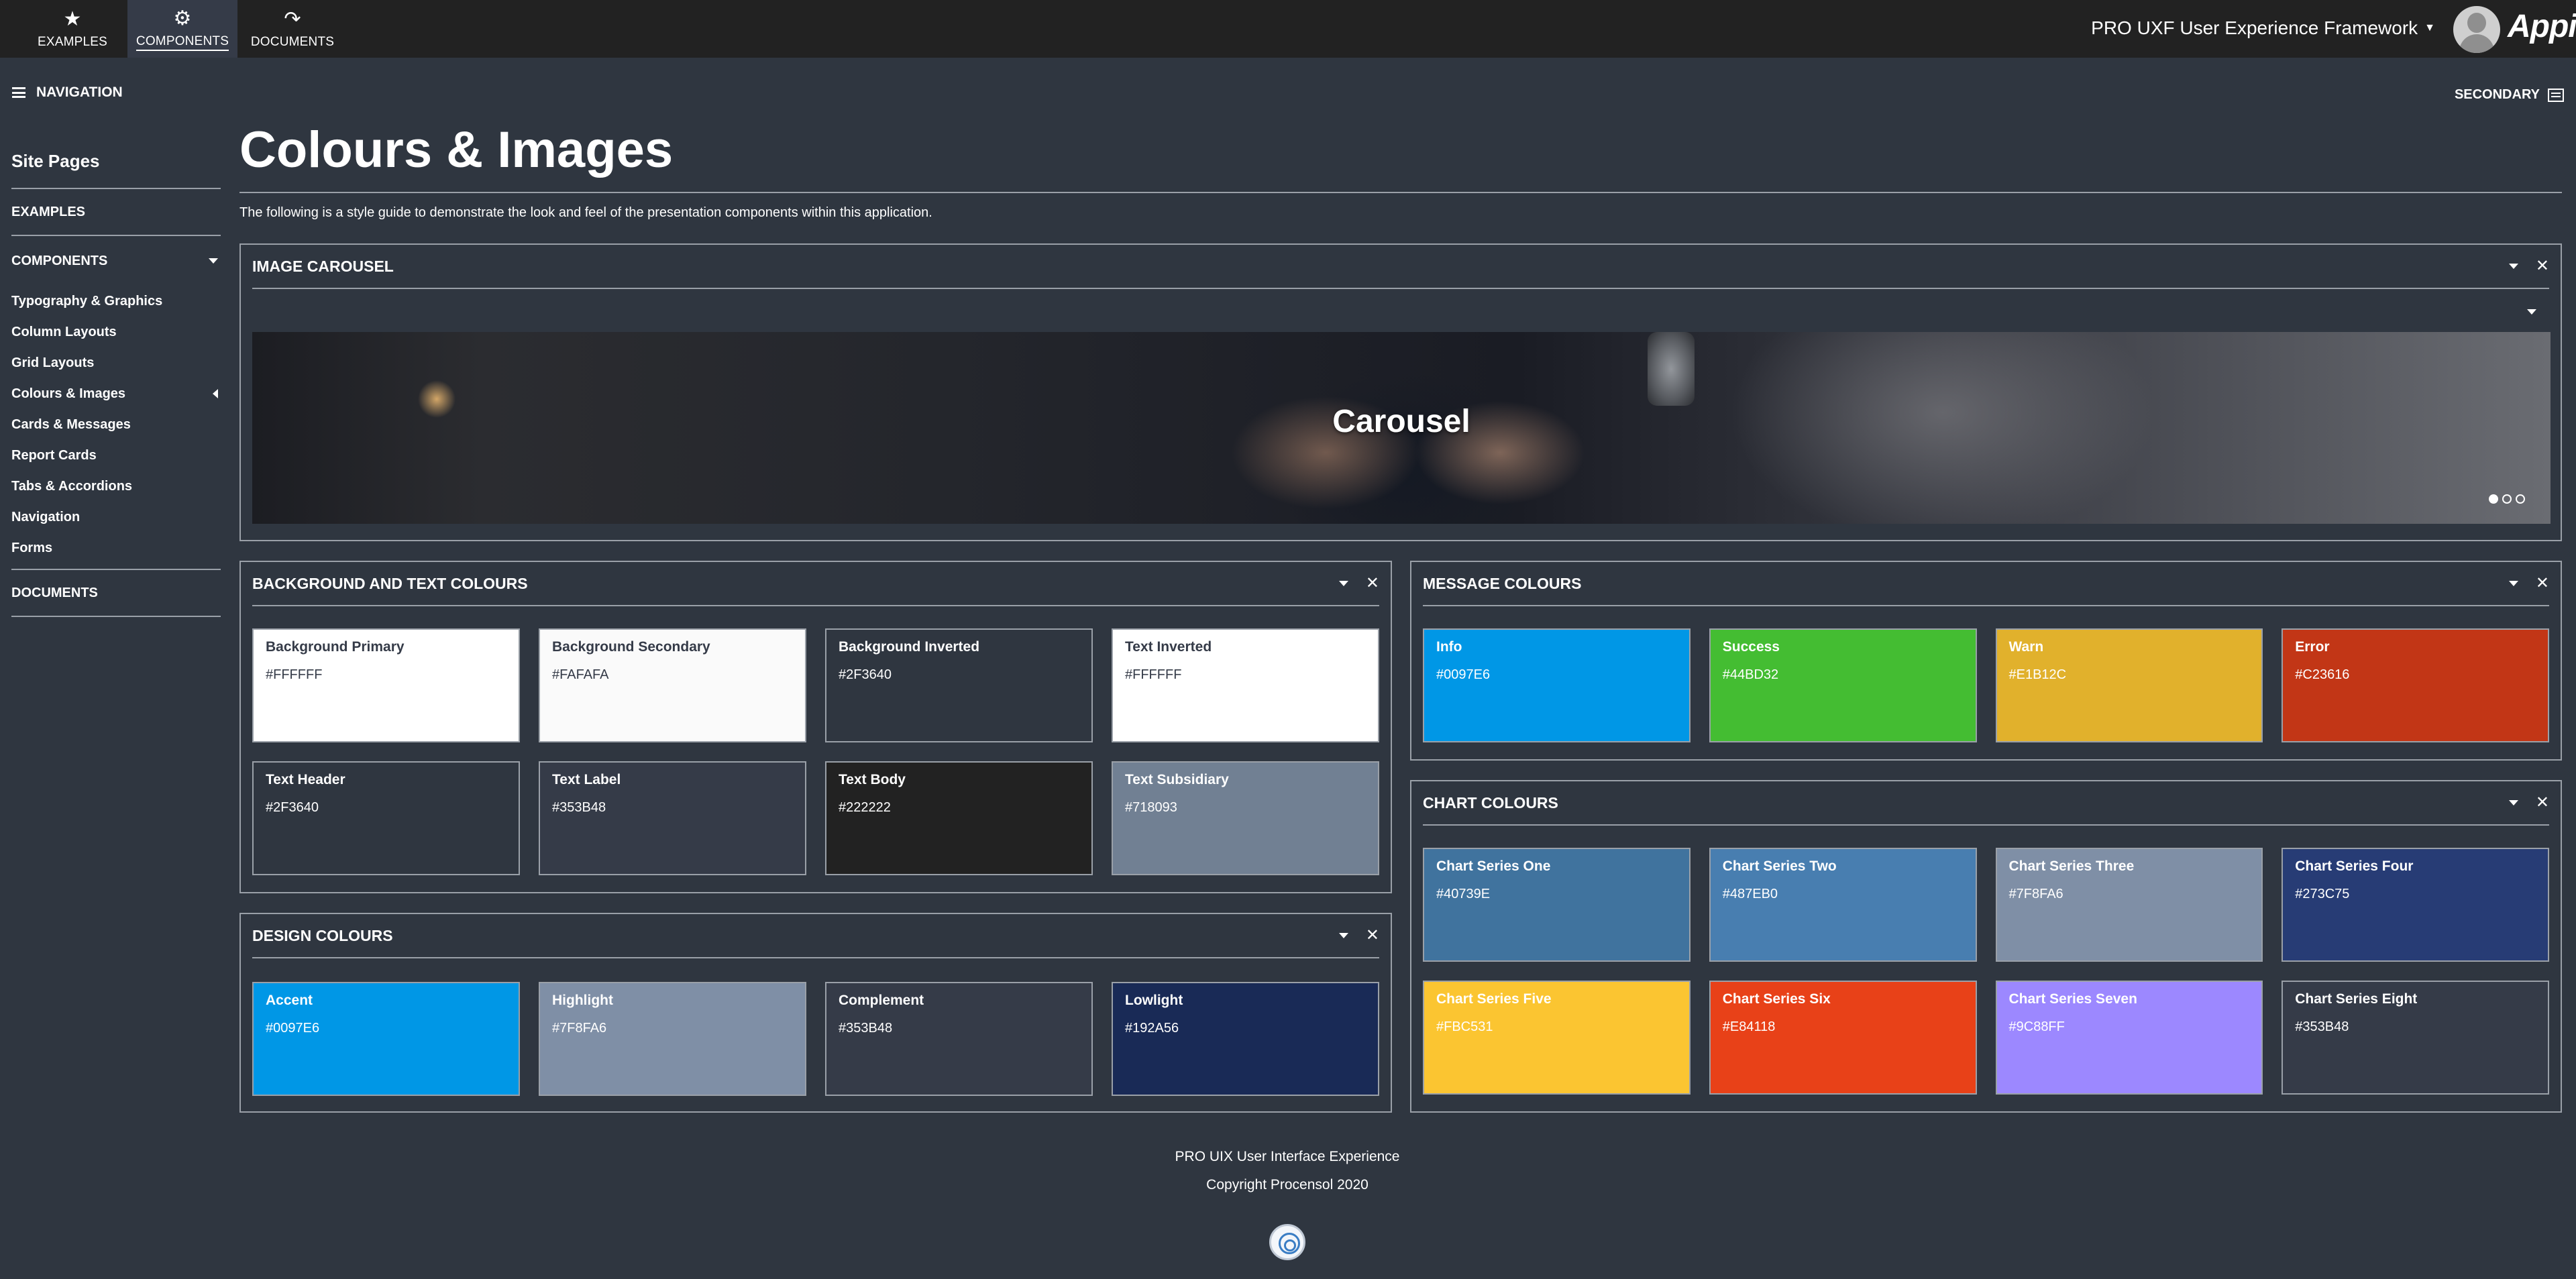 The width and height of the screenshot is (2576, 1279). I want to click on sidebar-item-examples: EXAMPLES, so click(116, 212).